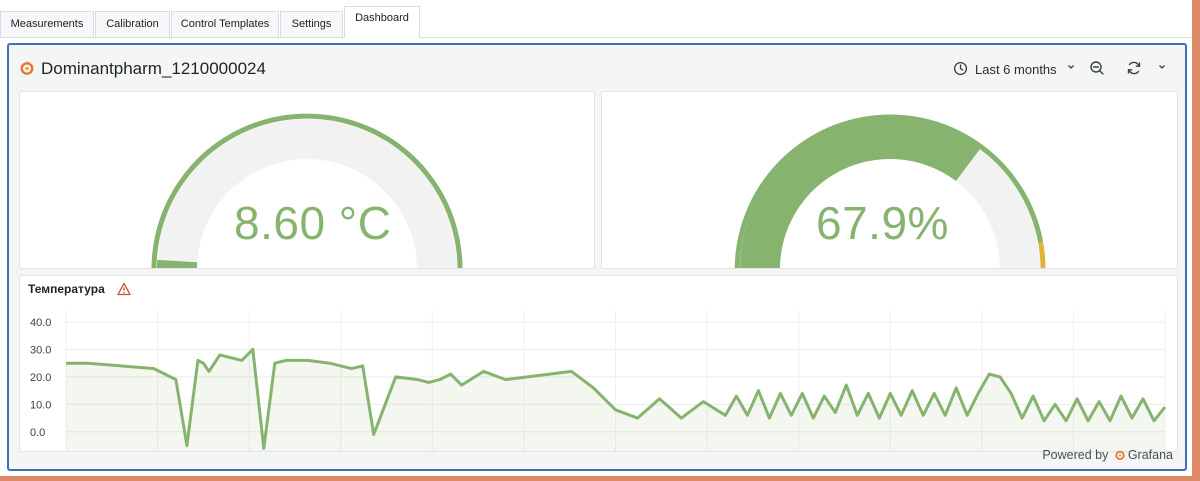 The width and height of the screenshot is (1200, 481). What do you see at coordinates (1016, 69) in the screenshot?
I see `time-range-picker: Last 6 months` at bounding box center [1016, 69].